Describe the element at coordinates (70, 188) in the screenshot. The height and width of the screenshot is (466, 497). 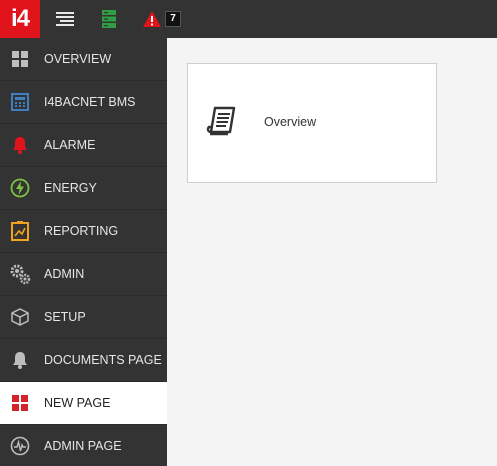
I see `sidebar-item-label: ENERGY` at that location.